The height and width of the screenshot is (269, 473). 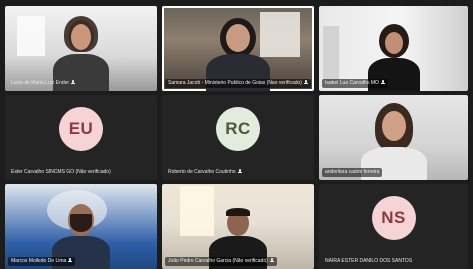 I want to click on participant-avatar: RC, so click(x=238, y=129).